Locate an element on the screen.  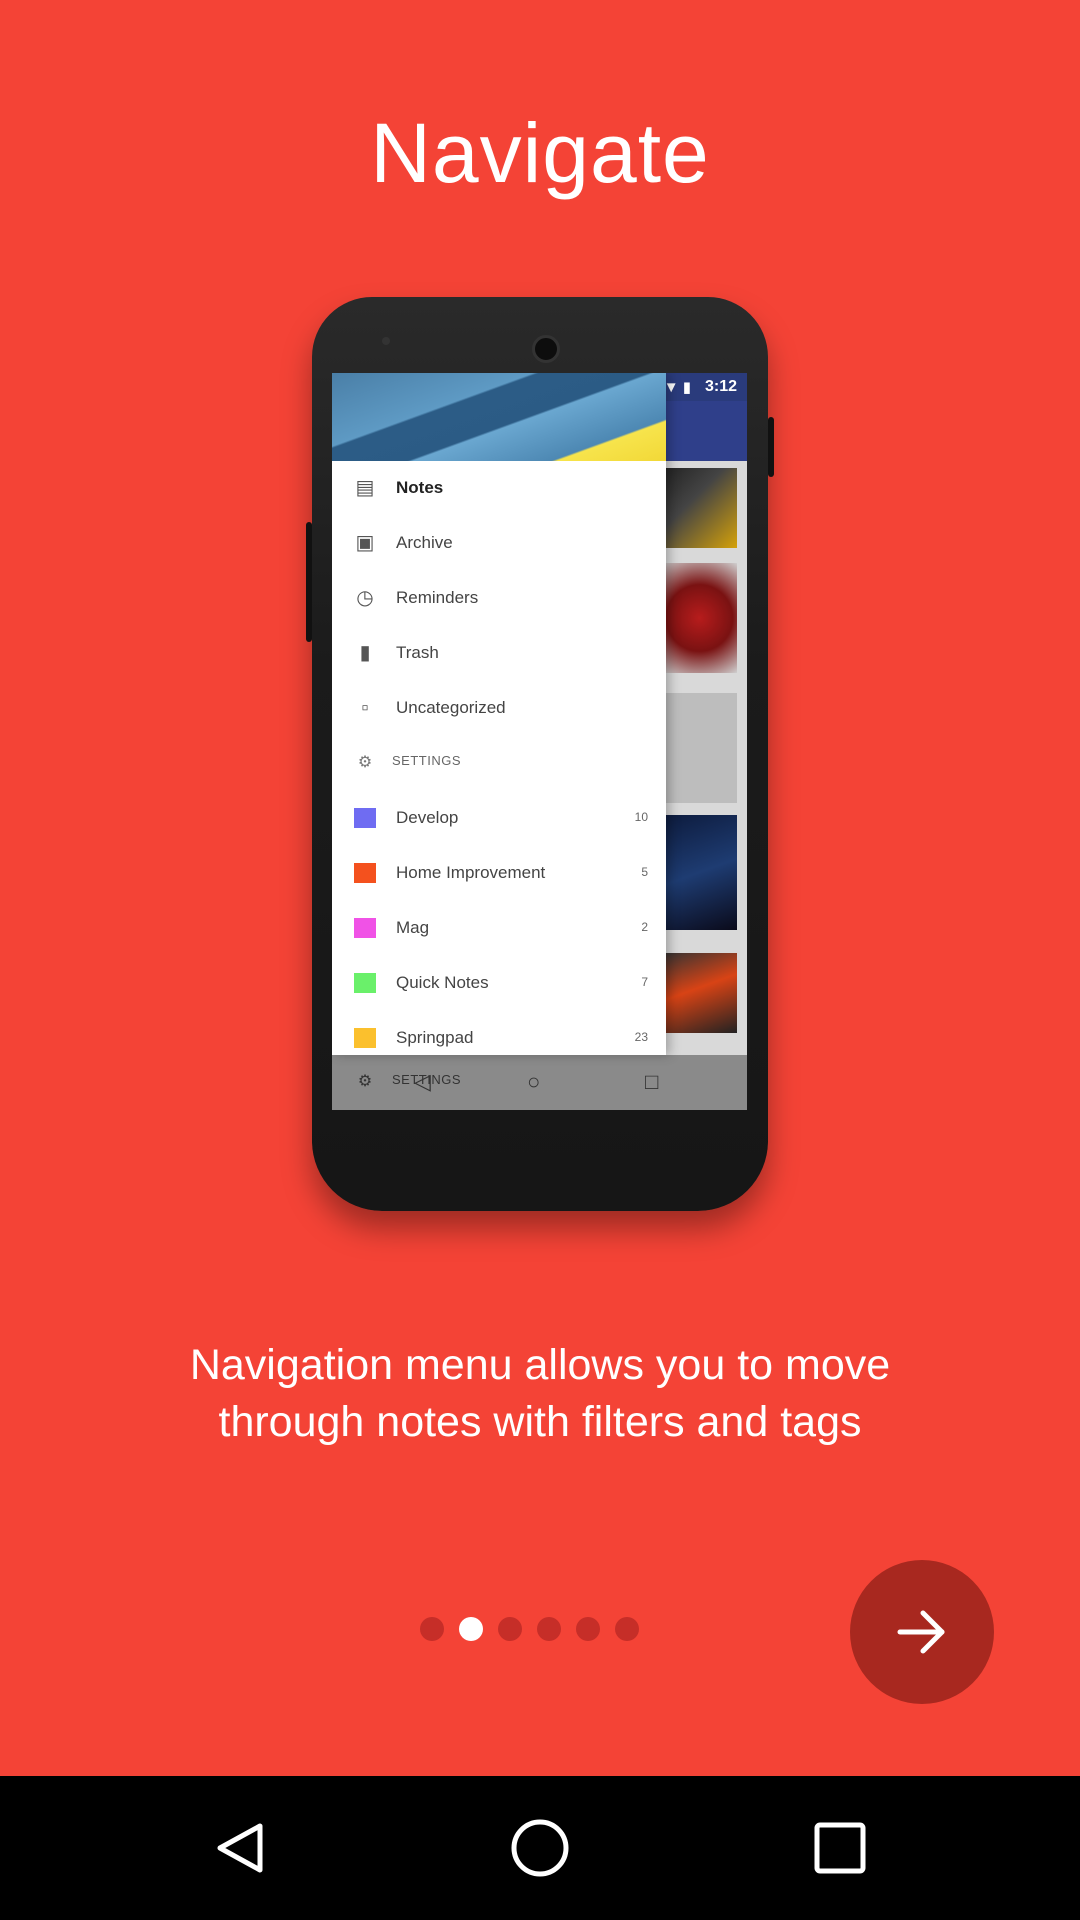
drawer-item-trash: ▮ Trash is located at coordinates (499, 653).